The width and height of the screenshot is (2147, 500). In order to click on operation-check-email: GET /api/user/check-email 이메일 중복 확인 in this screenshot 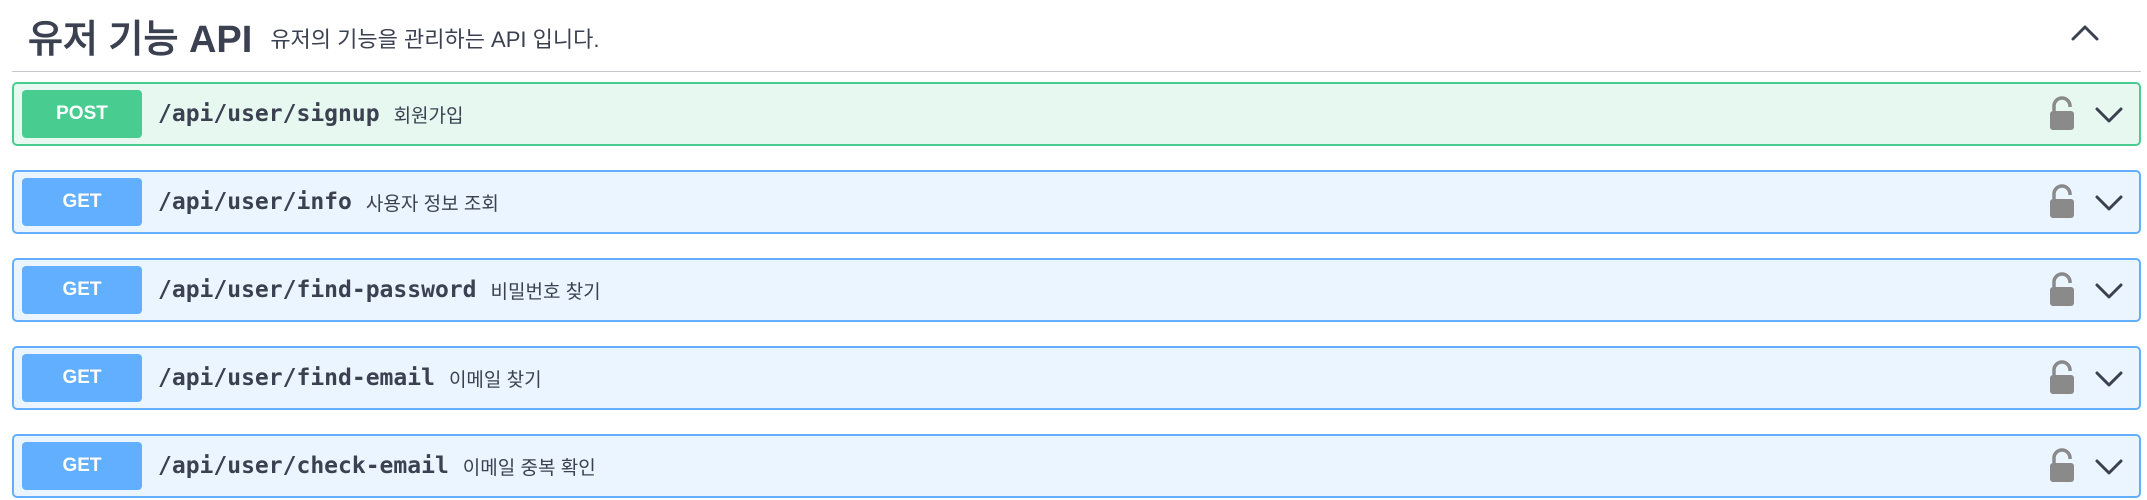, I will do `click(1076, 466)`.